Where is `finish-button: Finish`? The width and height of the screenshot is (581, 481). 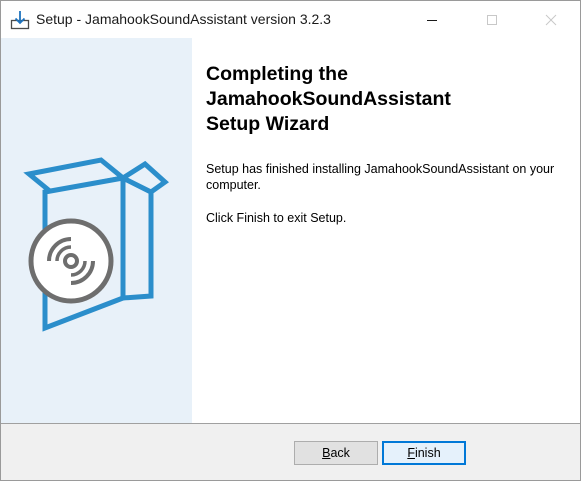
finish-button: Finish is located at coordinates (424, 453).